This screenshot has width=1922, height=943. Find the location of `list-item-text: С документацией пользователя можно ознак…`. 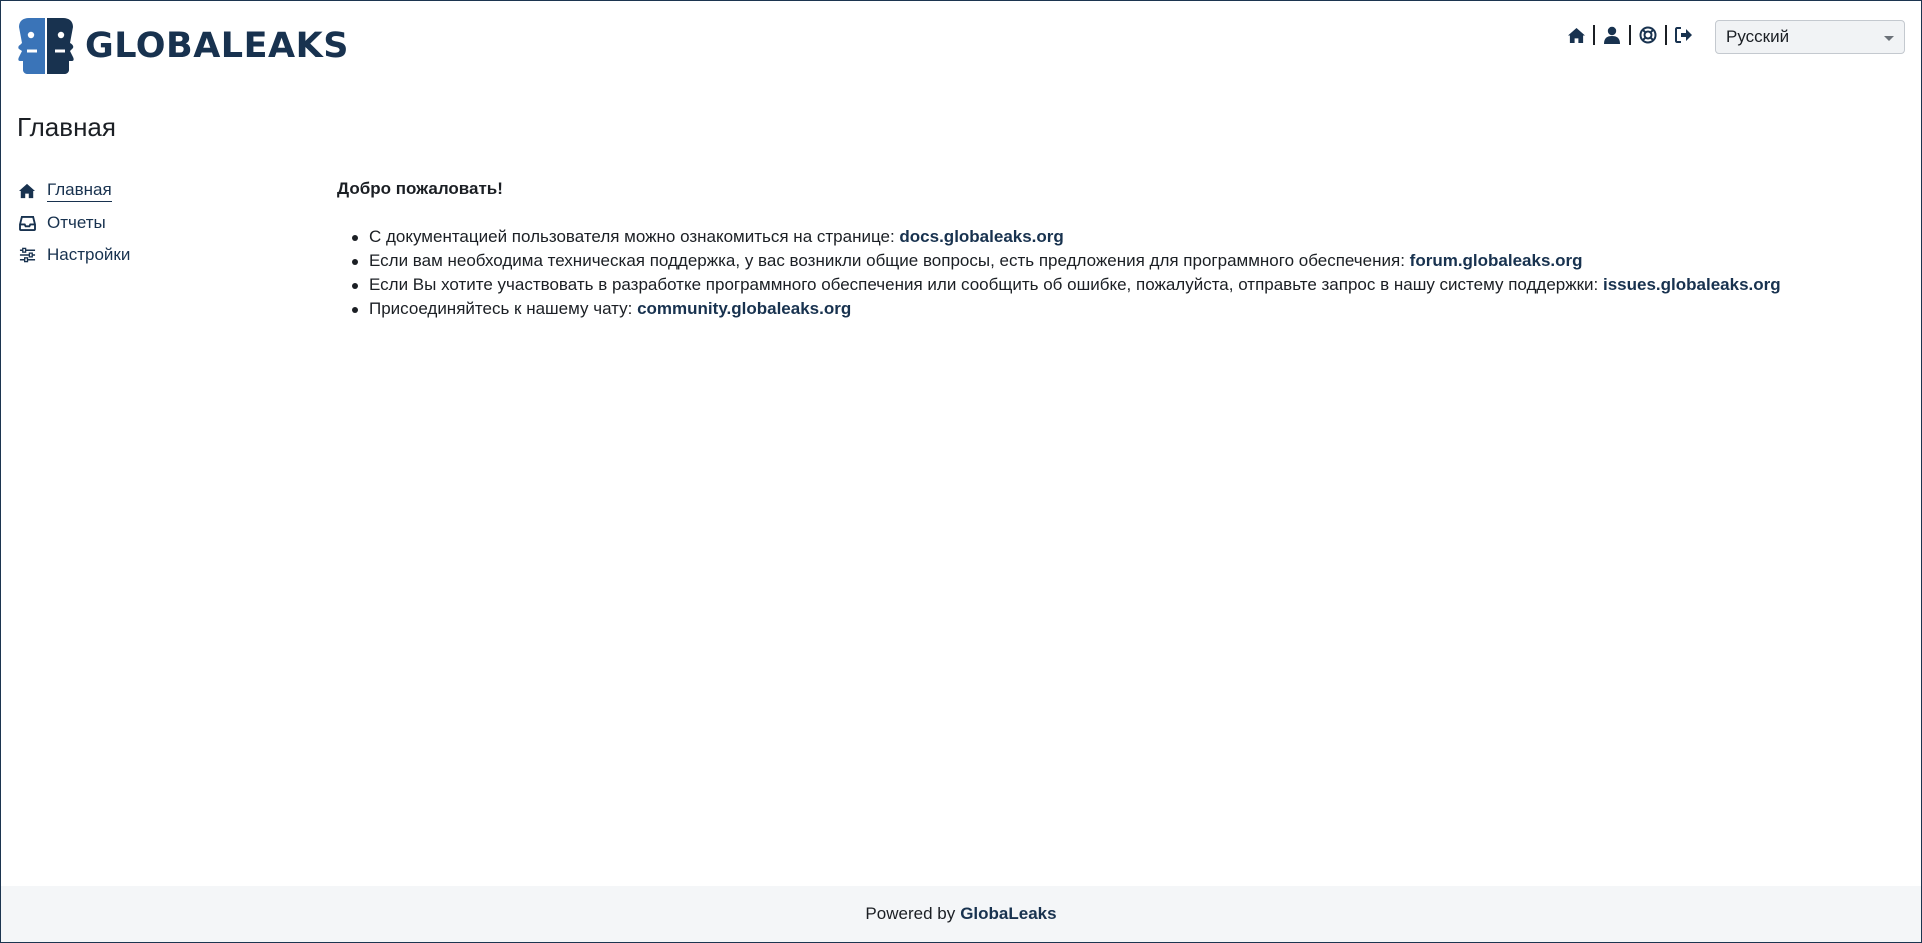

list-item-text: С документацией пользователя можно ознак… is located at coordinates (634, 236).